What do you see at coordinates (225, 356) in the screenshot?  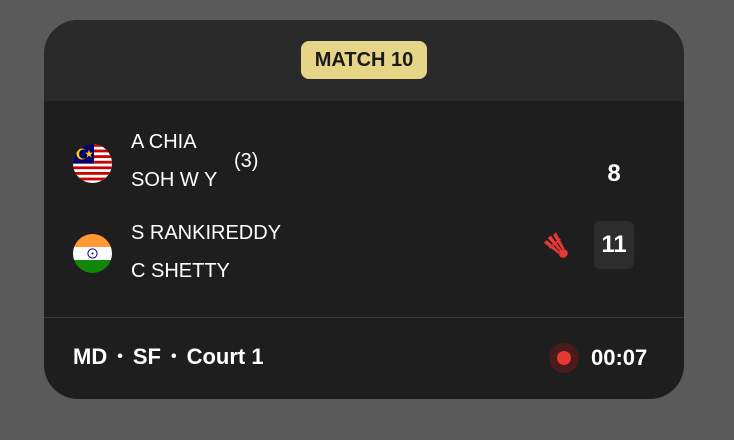 I see `court-label: Court 1` at bounding box center [225, 356].